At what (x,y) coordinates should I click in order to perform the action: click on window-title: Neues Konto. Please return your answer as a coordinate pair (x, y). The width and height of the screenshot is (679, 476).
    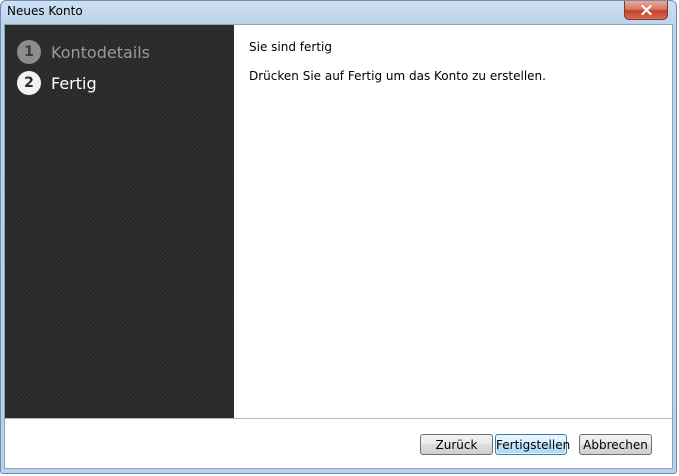
    Looking at the image, I should click on (45, 11).